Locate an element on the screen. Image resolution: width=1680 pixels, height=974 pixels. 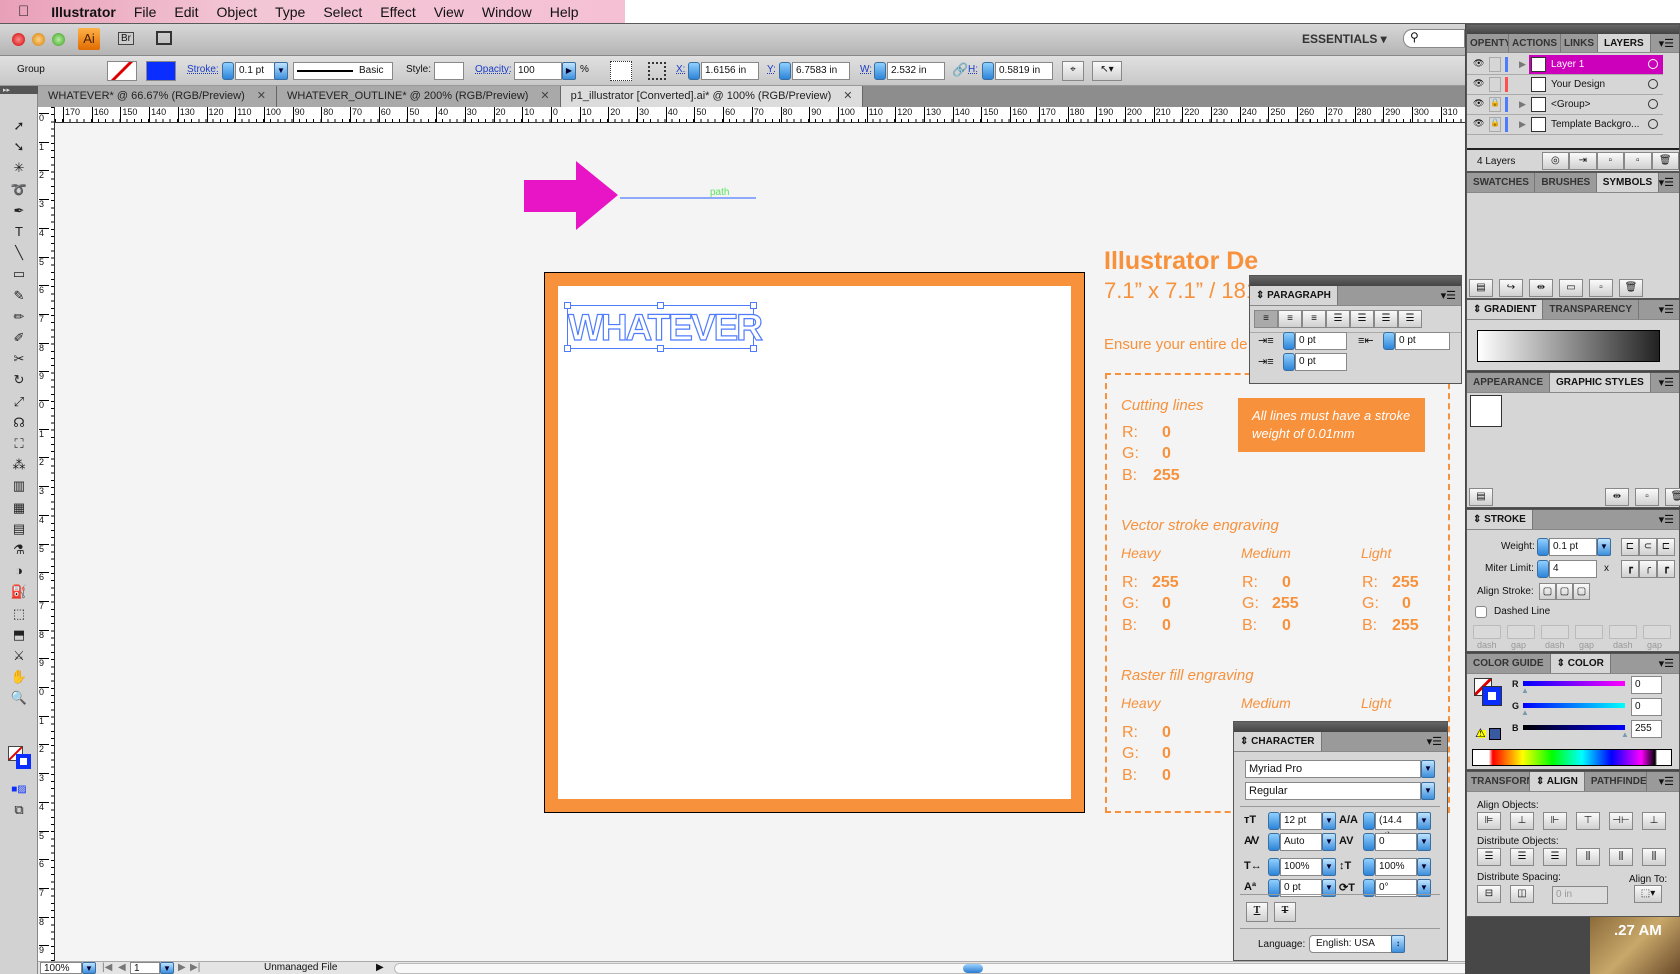
butt-cap-button: ⊏ is located at coordinates (1630, 547).